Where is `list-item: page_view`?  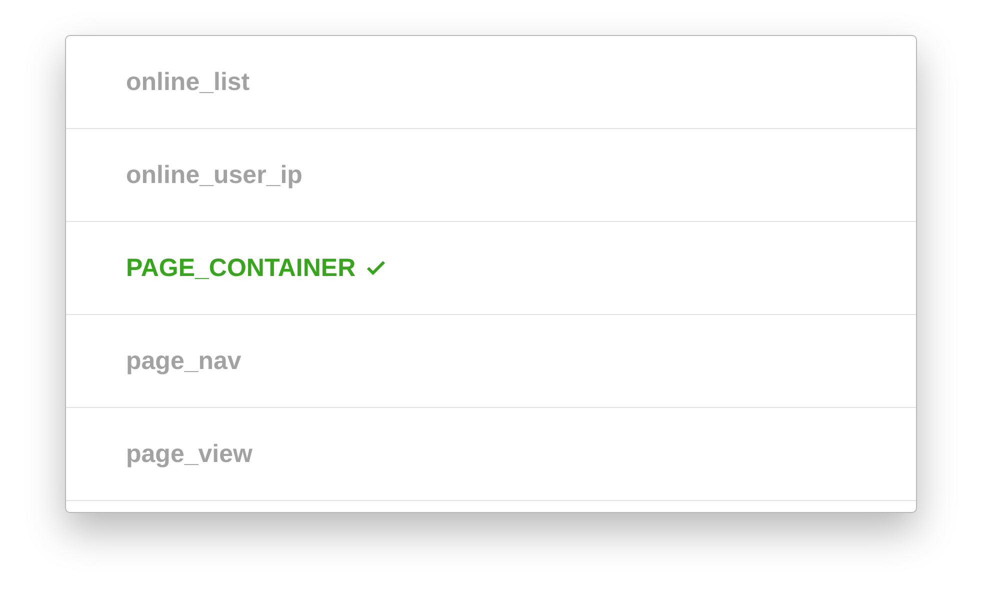
list-item: page_view is located at coordinates (491, 454).